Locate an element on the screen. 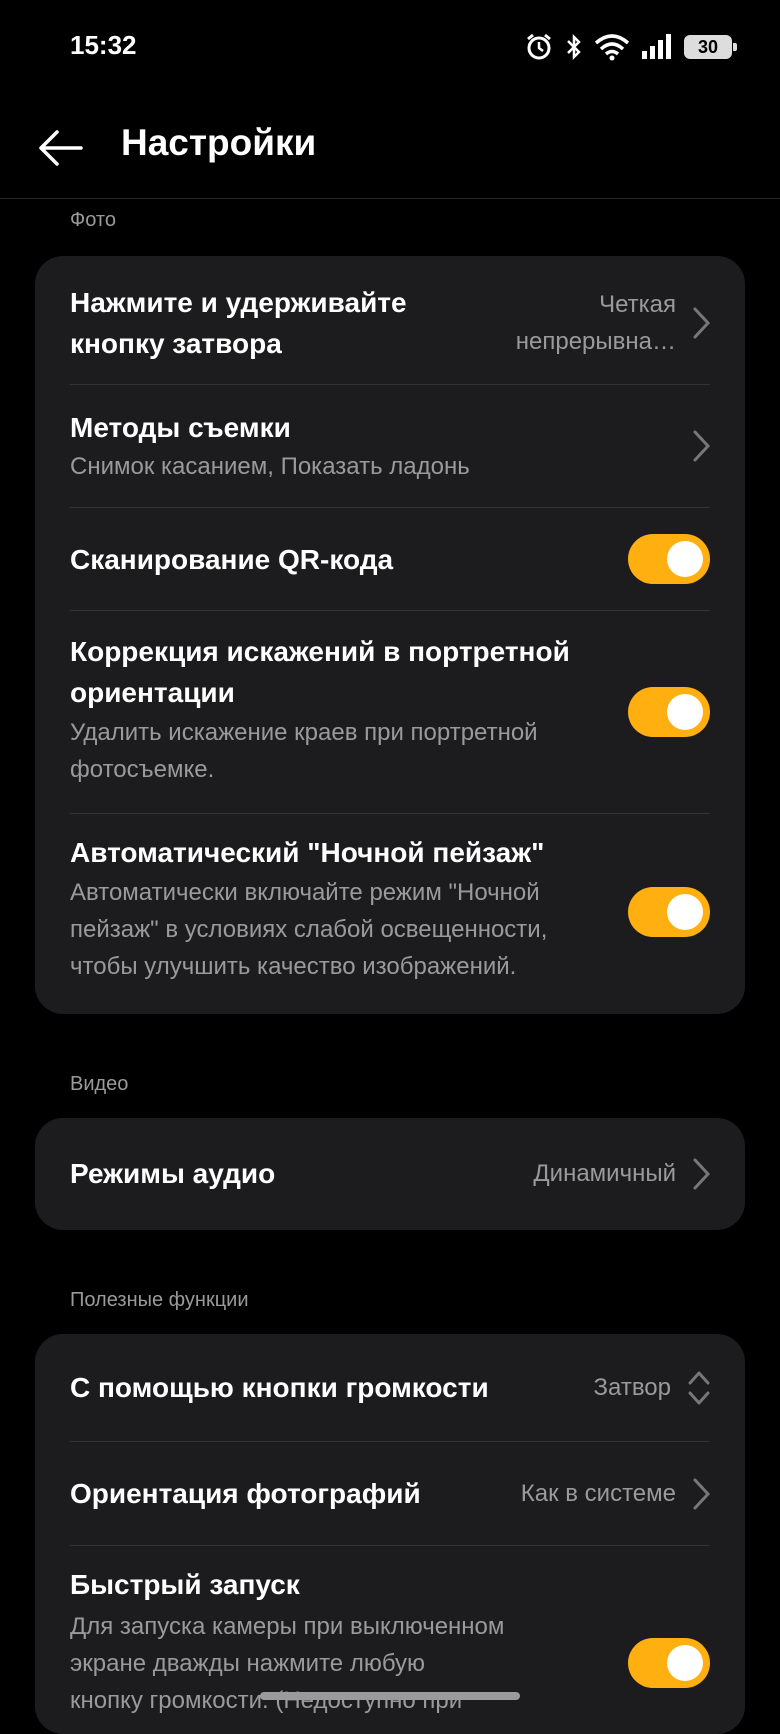 This screenshot has width=780, height=1734. quick-launch-toggle is located at coordinates (669, 1663).